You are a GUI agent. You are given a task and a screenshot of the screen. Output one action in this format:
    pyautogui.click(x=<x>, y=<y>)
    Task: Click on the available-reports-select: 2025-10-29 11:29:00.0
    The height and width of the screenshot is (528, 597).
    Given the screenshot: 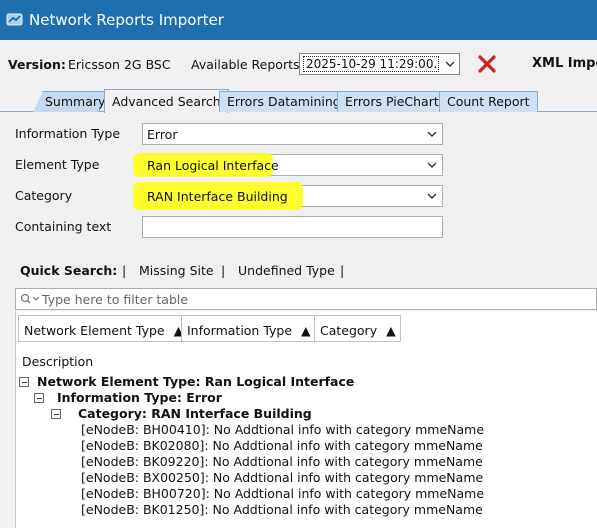 What is the action you would take?
    pyautogui.click(x=379, y=64)
    